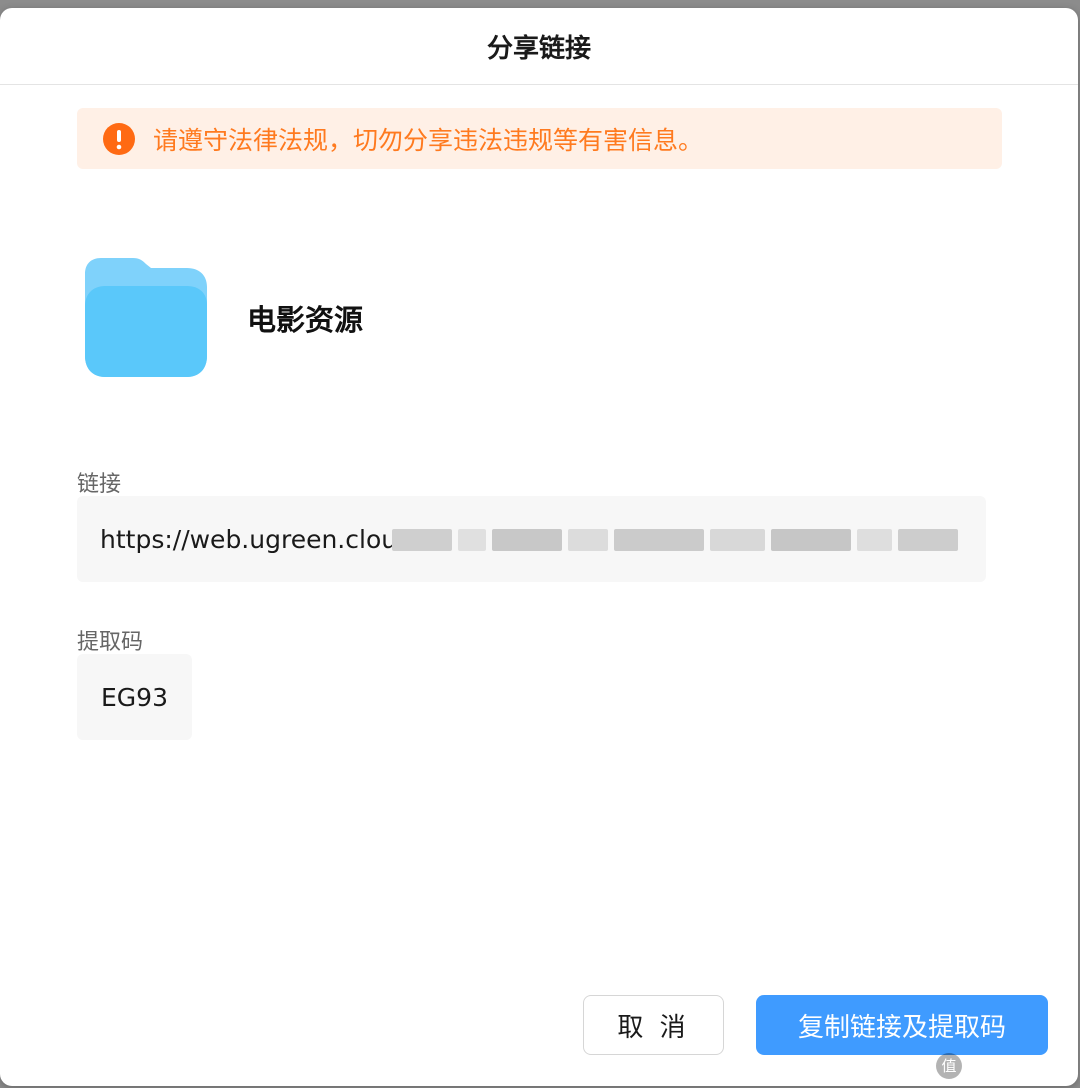 Image resolution: width=1080 pixels, height=1088 pixels. I want to click on copy-link-and-code-button: 复制链接及提取码, so click(902, 1025).